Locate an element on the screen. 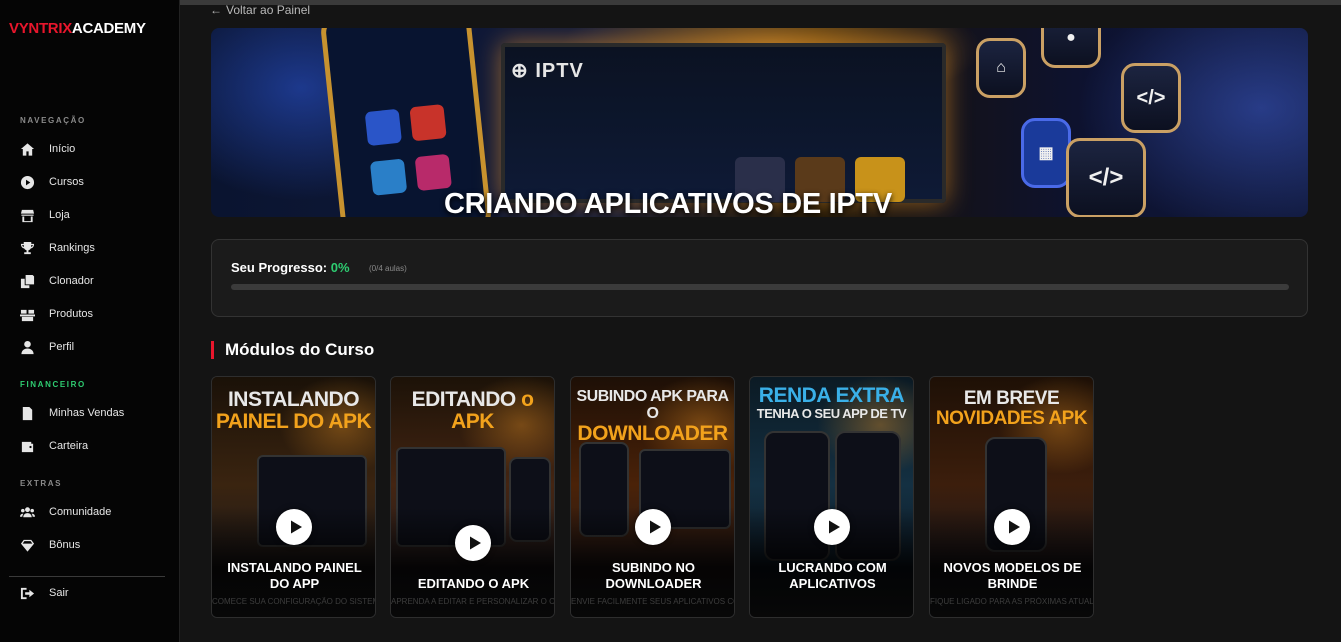 This screenshot has height=642, width=1341. users-icon is located at coordinates (27, 511).